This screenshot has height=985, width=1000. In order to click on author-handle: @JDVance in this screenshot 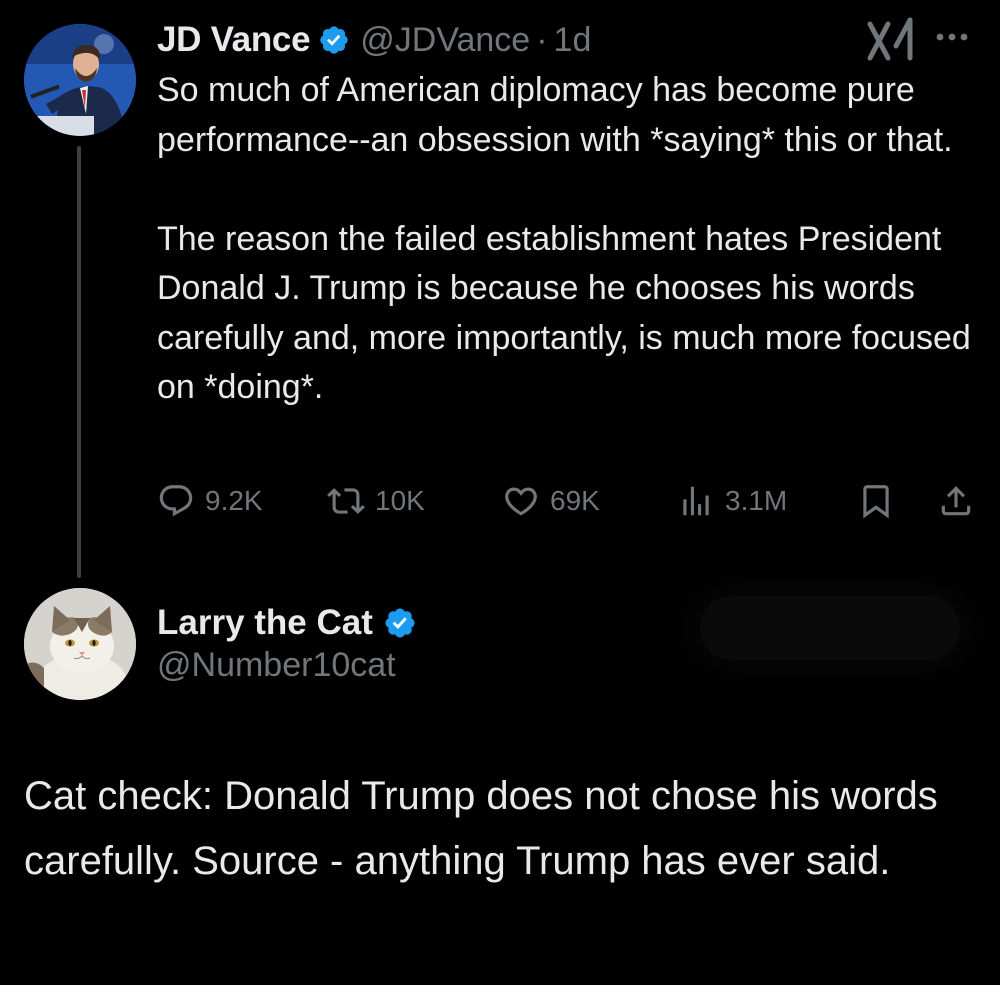, I will do `click(445, 40)`.